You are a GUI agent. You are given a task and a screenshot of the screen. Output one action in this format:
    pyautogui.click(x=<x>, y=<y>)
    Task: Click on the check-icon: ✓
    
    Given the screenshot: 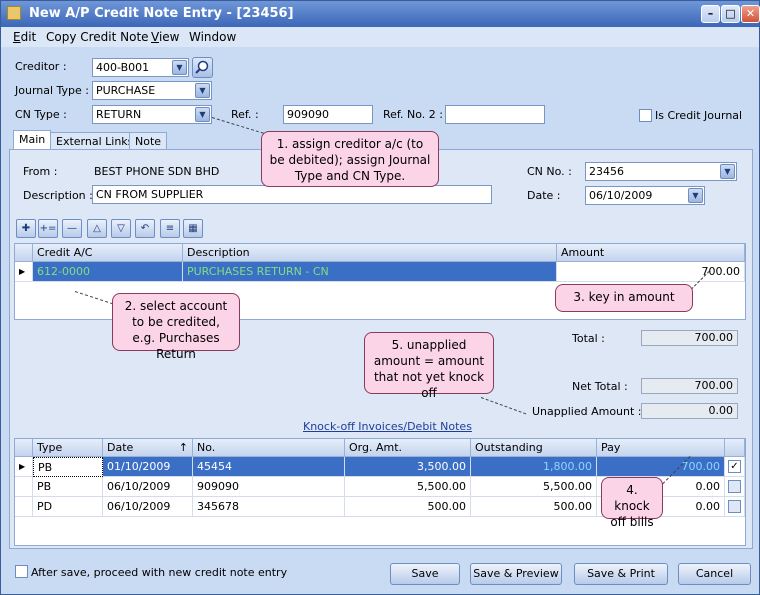 What is the action you would take?
    pyautogui.click(x=734, y=466)
    